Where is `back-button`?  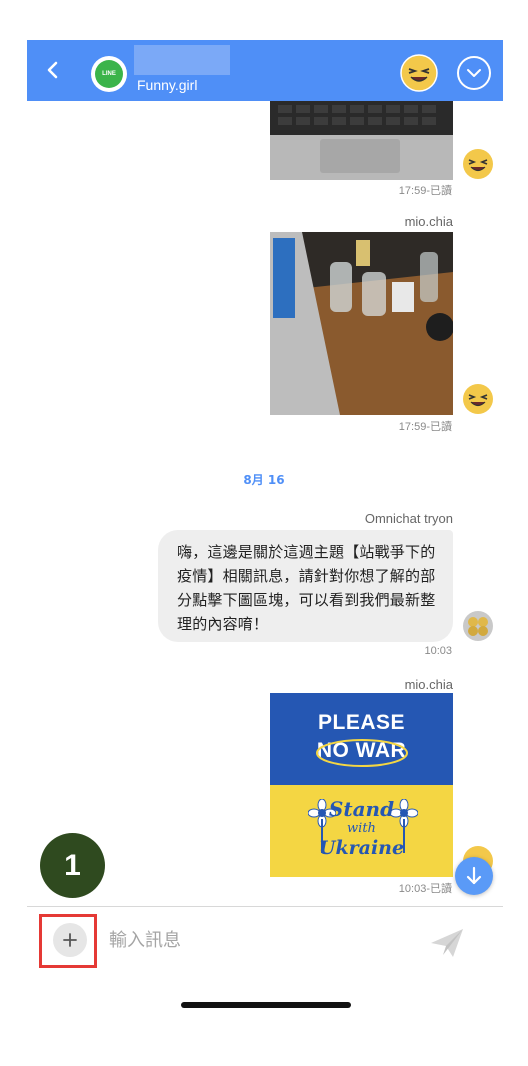 back-button is located at coordinates (53, 70).